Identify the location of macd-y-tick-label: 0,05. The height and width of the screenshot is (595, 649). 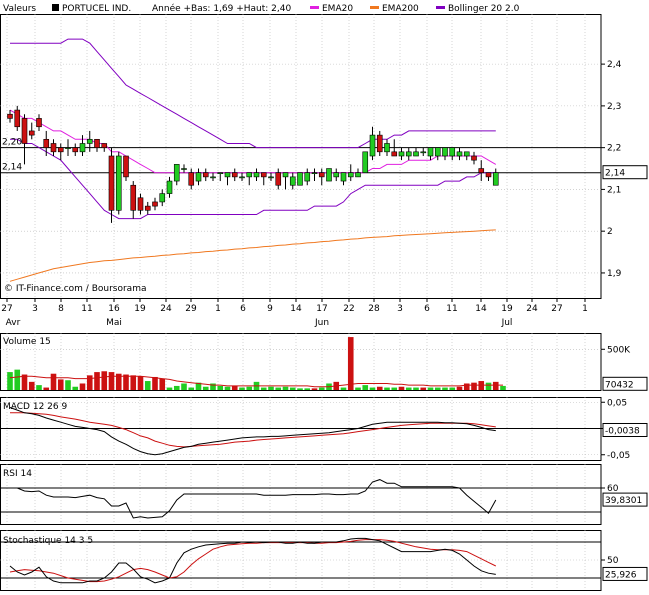
(617, 403).